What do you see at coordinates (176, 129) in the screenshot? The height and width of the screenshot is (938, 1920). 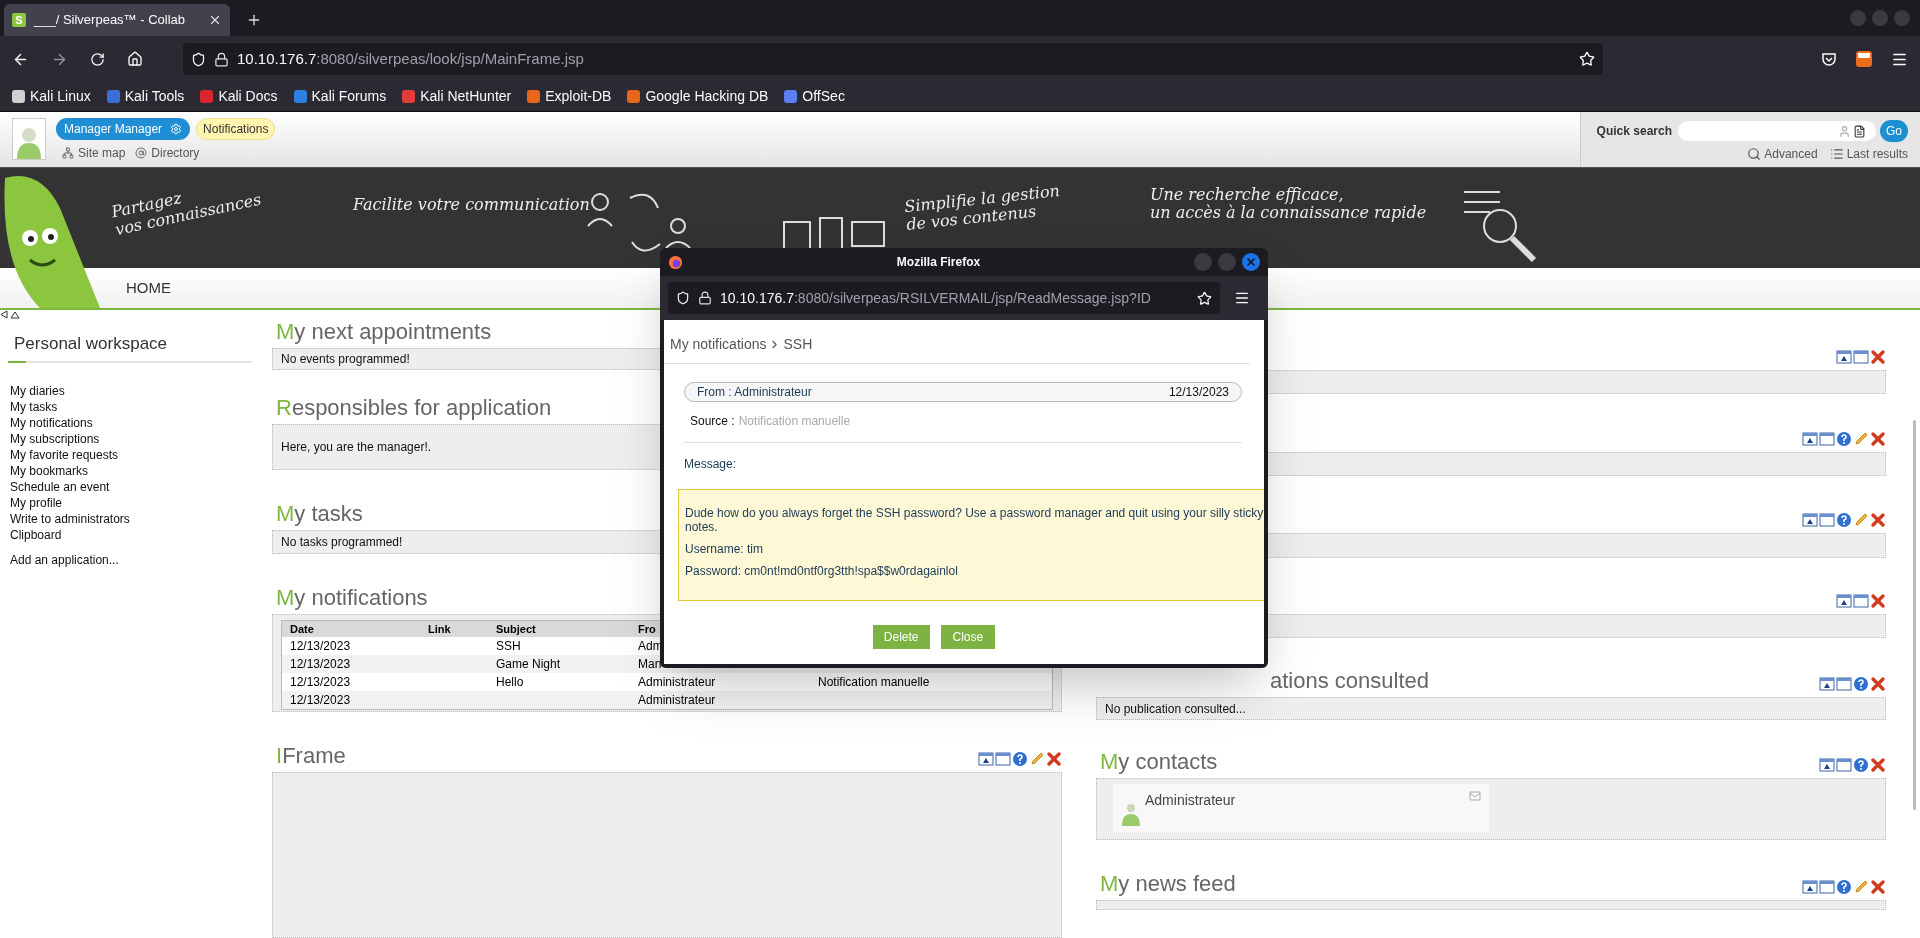 I see `settings-icon` at bounding box center [176, 129].